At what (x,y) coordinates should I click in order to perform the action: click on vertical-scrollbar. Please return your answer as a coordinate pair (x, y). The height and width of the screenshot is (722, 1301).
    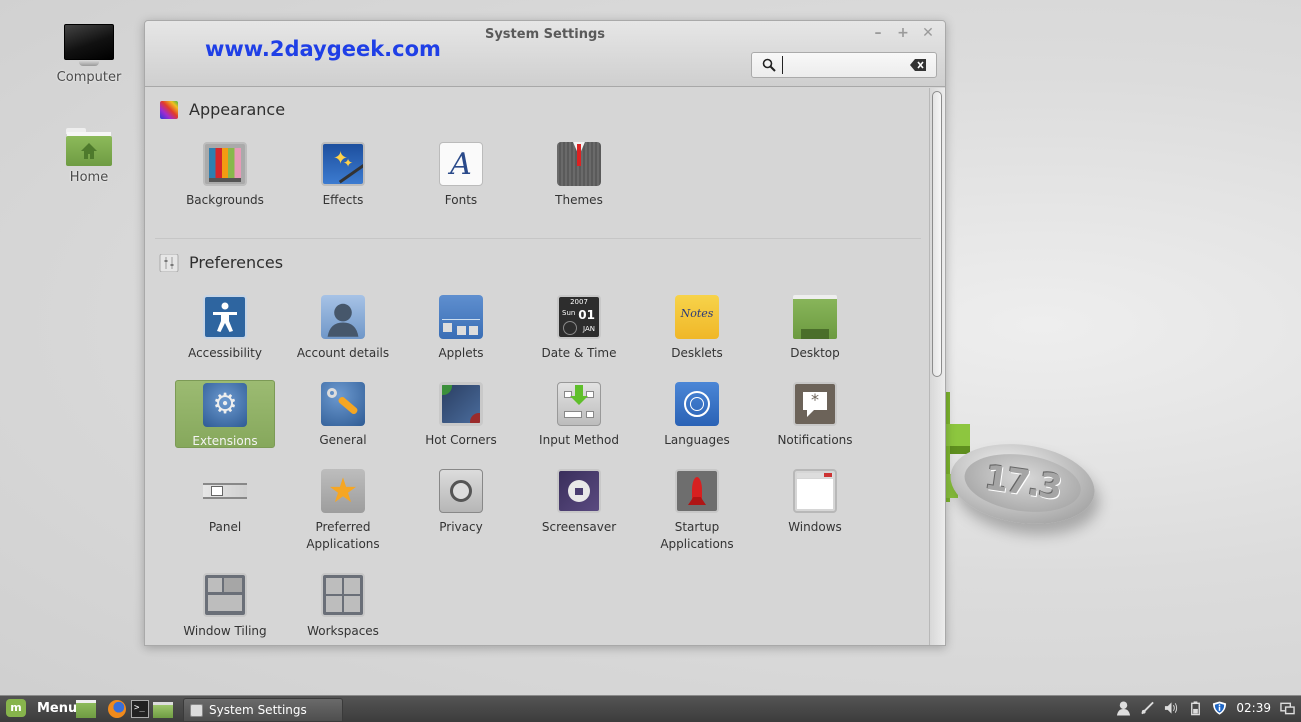
    Looking at the image, I should click on (937, 366).